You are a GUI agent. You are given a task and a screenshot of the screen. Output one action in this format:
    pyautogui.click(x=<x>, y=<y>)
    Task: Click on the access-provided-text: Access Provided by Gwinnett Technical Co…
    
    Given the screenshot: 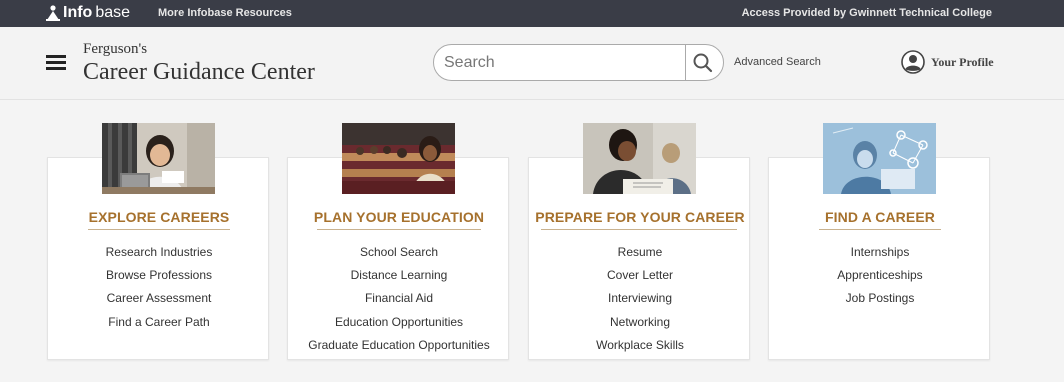 What is the action you would take?
    pyautogui.click(x=866, y=13)
    